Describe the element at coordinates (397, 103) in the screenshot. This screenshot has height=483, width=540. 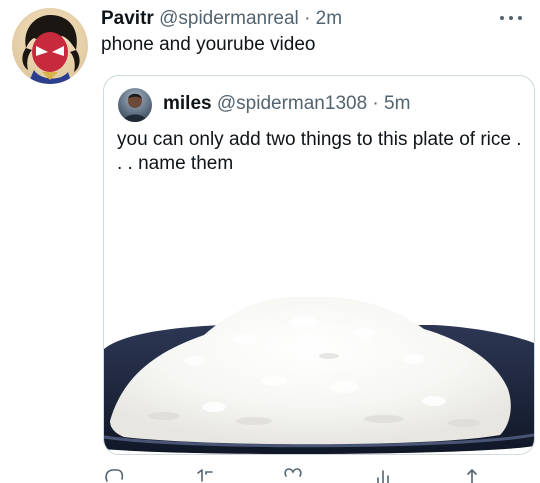
I see `quoted-tweet-timestamp: 5m` at that location.